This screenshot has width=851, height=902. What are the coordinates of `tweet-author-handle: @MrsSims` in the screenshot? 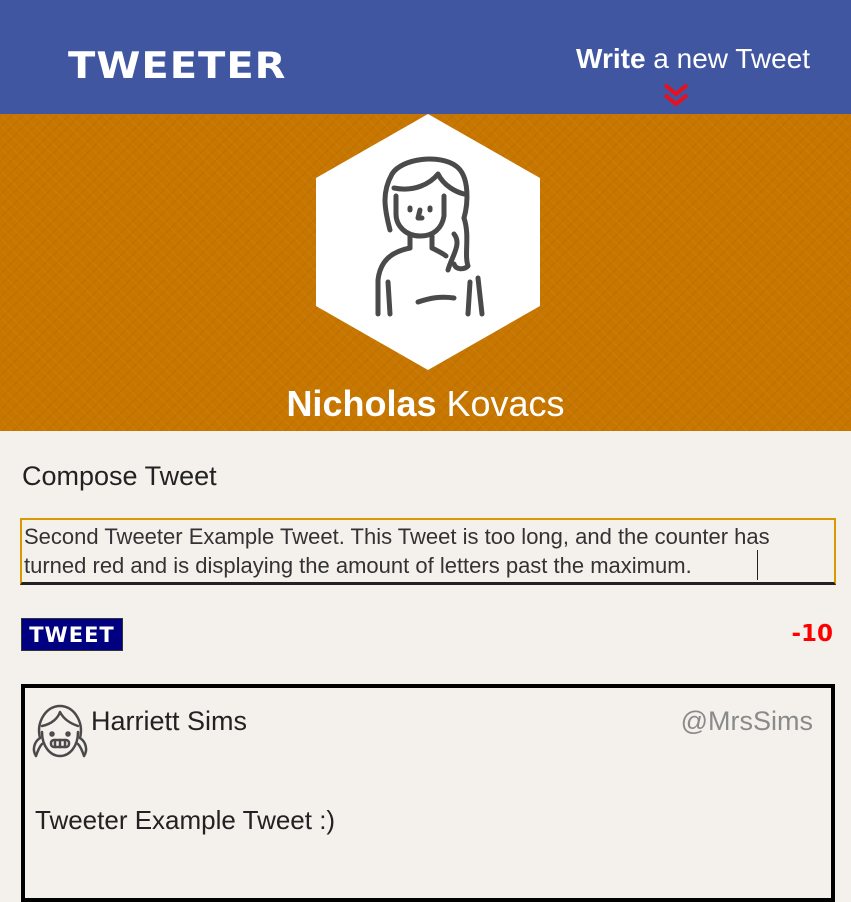 It's located at (746, 721).